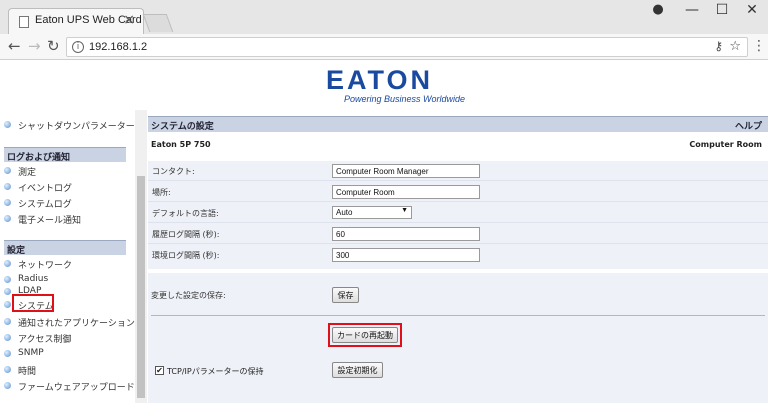 The width and height of the screenshot is (768, 403). I want to click on back-icon: ←, so click(14, 46).